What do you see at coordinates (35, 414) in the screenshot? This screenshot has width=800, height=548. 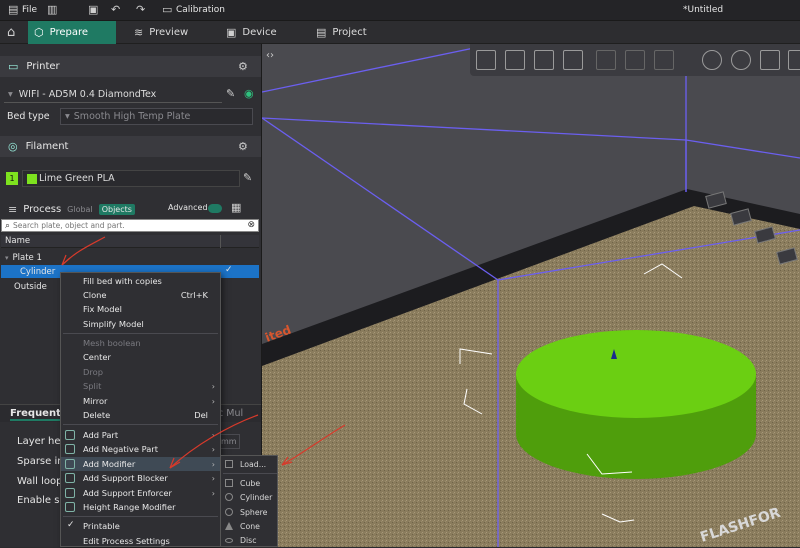 I see `tab-frequent: Frequent` at bounding box center [35, 414].